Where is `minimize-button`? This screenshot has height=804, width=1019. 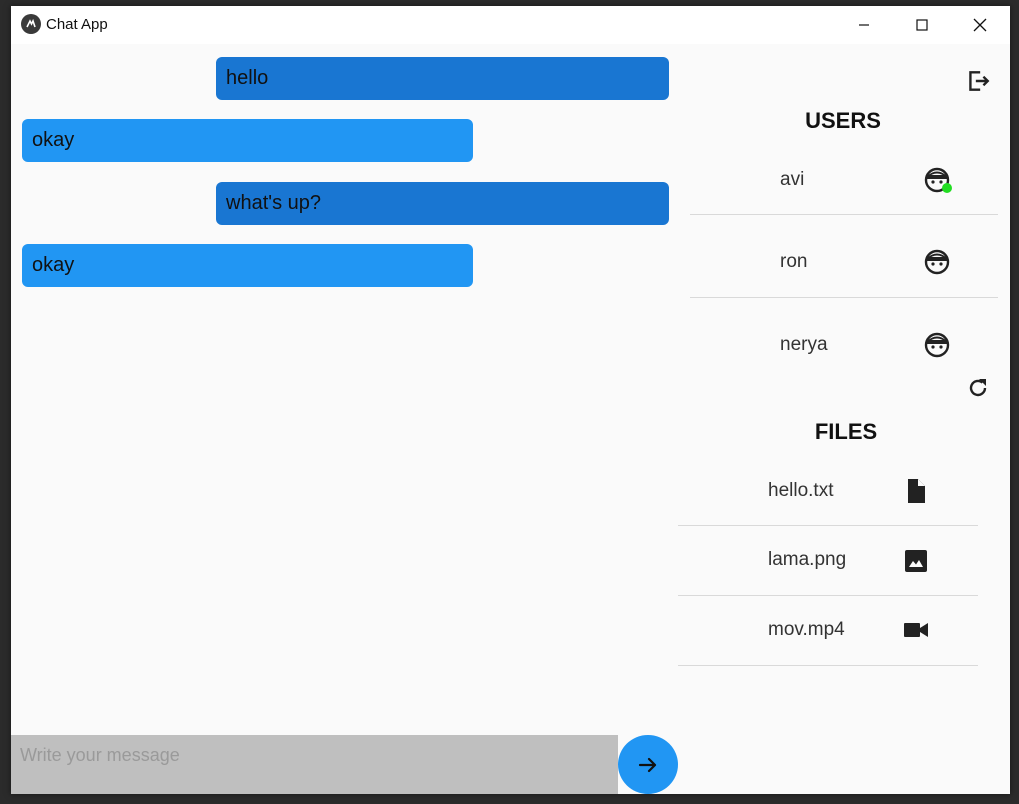
minimize-button is located at coordinates (864, 25).